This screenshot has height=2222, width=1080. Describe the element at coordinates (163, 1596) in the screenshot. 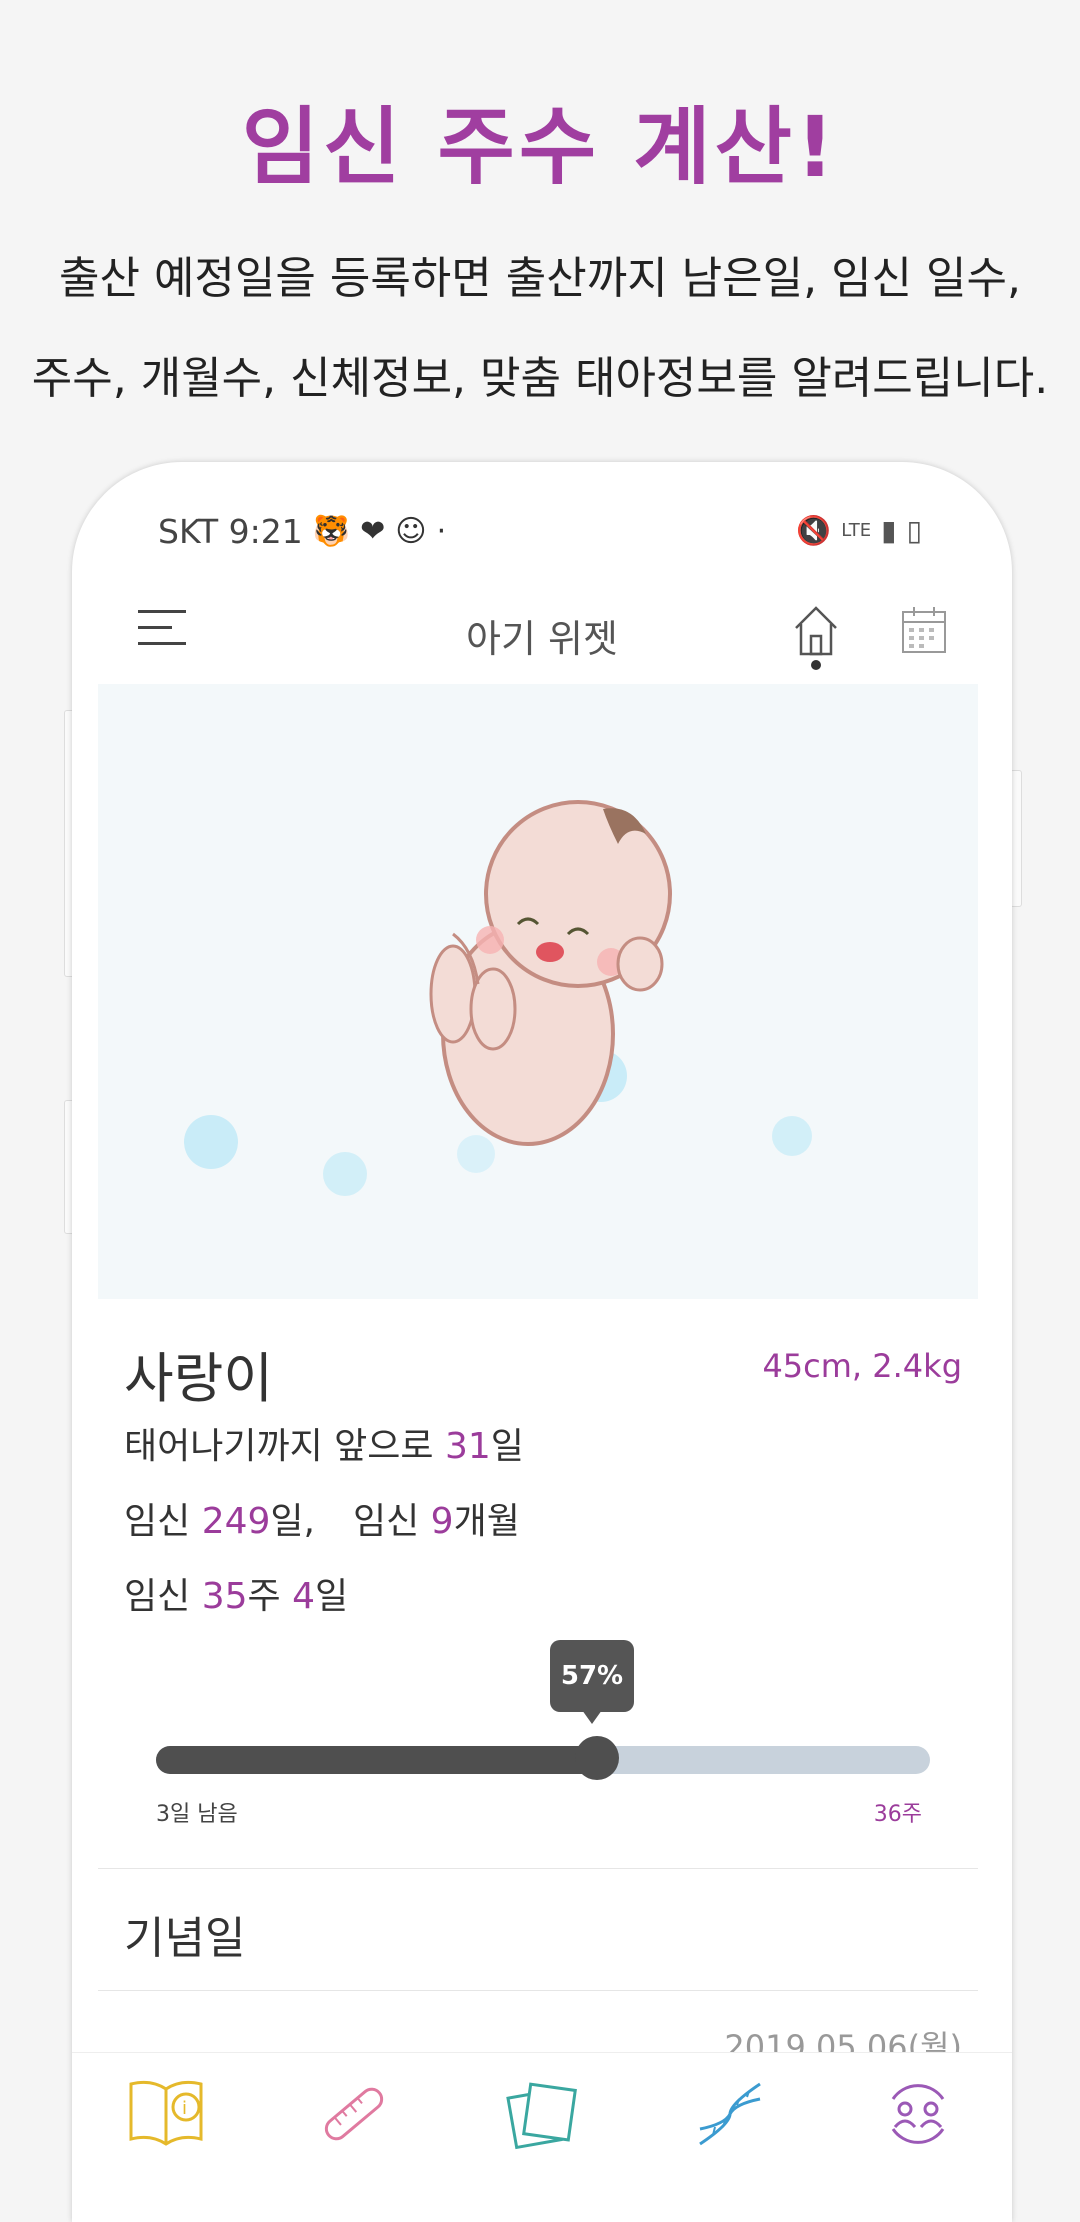

I see `week-prefix: 임신` at that location.